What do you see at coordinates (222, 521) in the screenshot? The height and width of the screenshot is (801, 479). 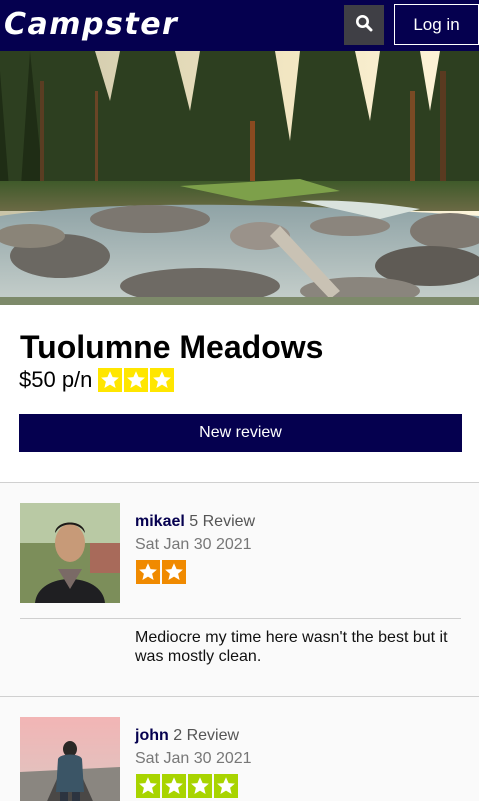 I see `review-count: 5 Review` at bounding box center [222, 521].